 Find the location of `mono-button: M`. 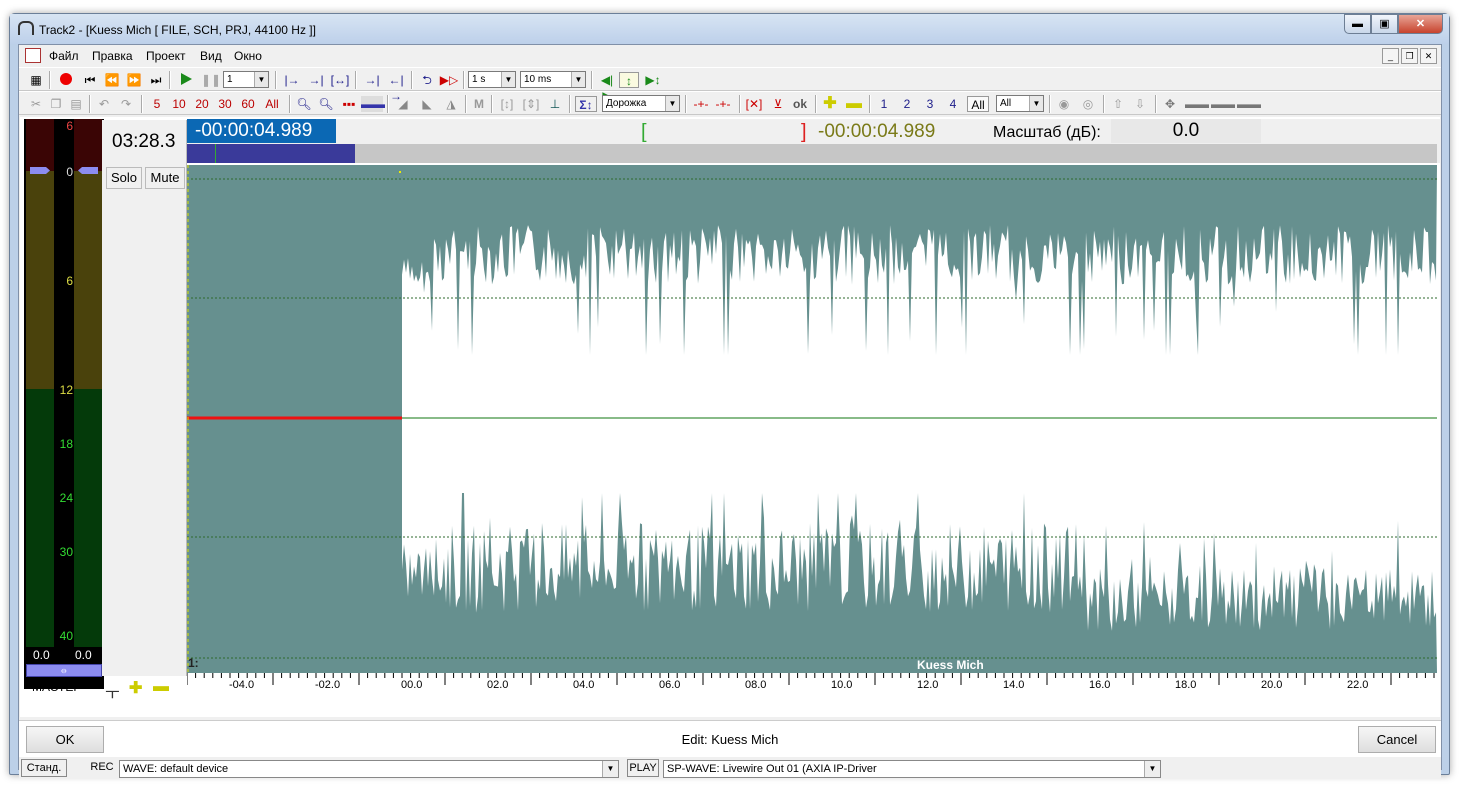

mono-button: M is located at coordinates (479, 104).